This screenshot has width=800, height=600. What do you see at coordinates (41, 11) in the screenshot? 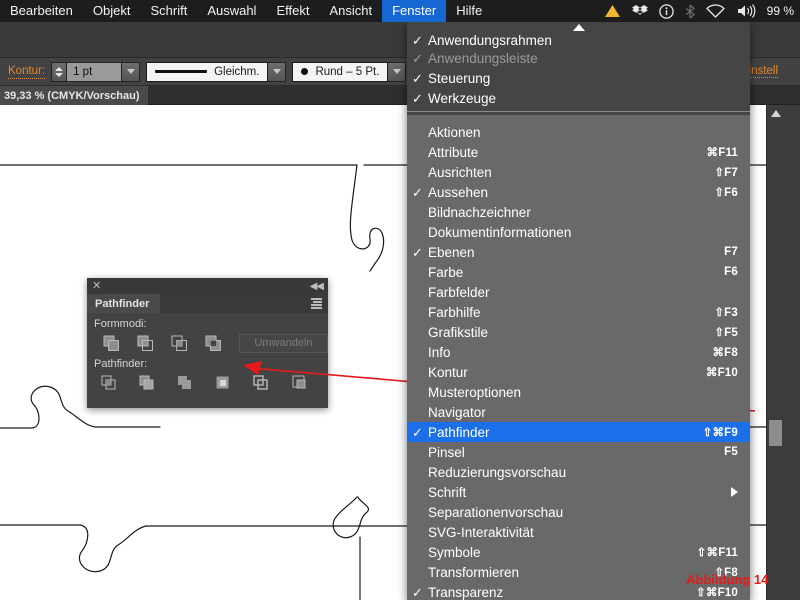
I see `menu-item-bearbeiten: Bearbeiten` at bounding box center [41, 11].